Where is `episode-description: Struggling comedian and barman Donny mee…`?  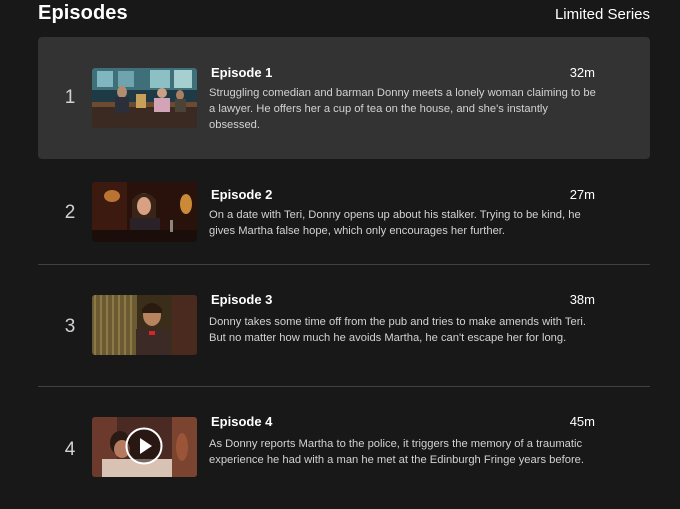 episode-description: Struggling comedian and barman Donny mee… is located at coordinates (402, 109).